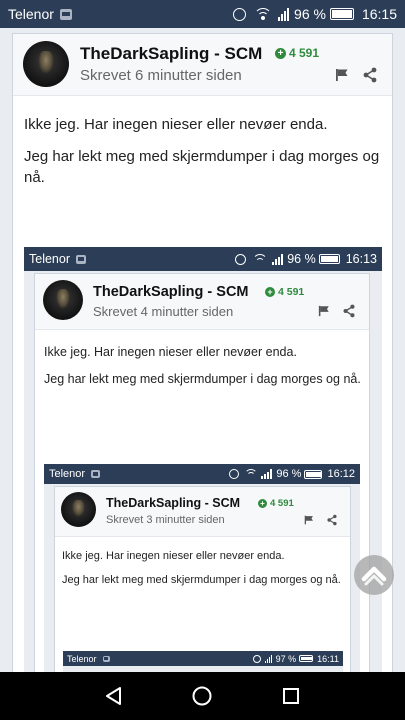 The image size is (405, 720). I want to click on battery-percent: 97 %, so click(286, 658).